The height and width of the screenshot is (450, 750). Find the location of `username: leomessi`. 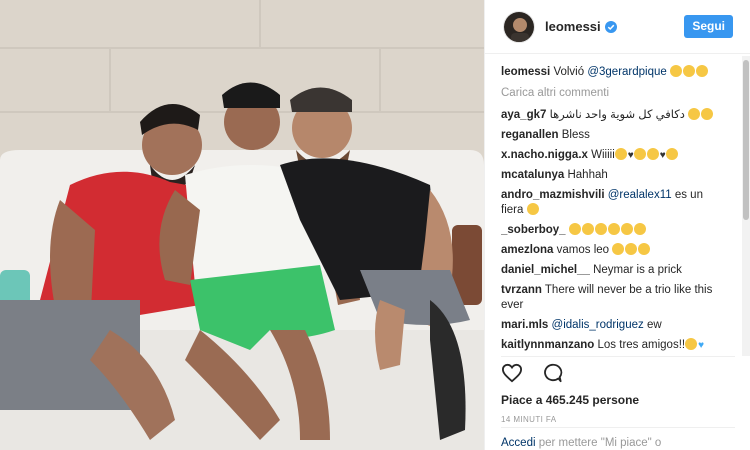

username: leomessi is located at coordinates (573, 26).